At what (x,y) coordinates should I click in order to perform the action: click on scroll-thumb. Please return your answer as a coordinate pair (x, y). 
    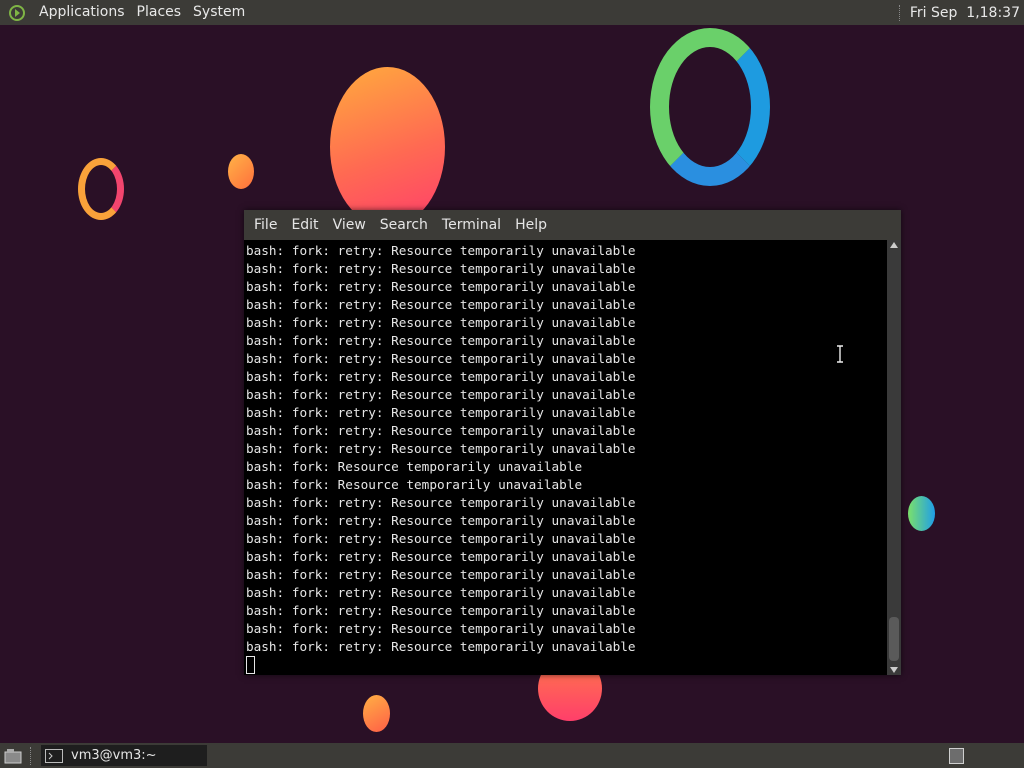
    Looking at the image, I should click on (894, 639).